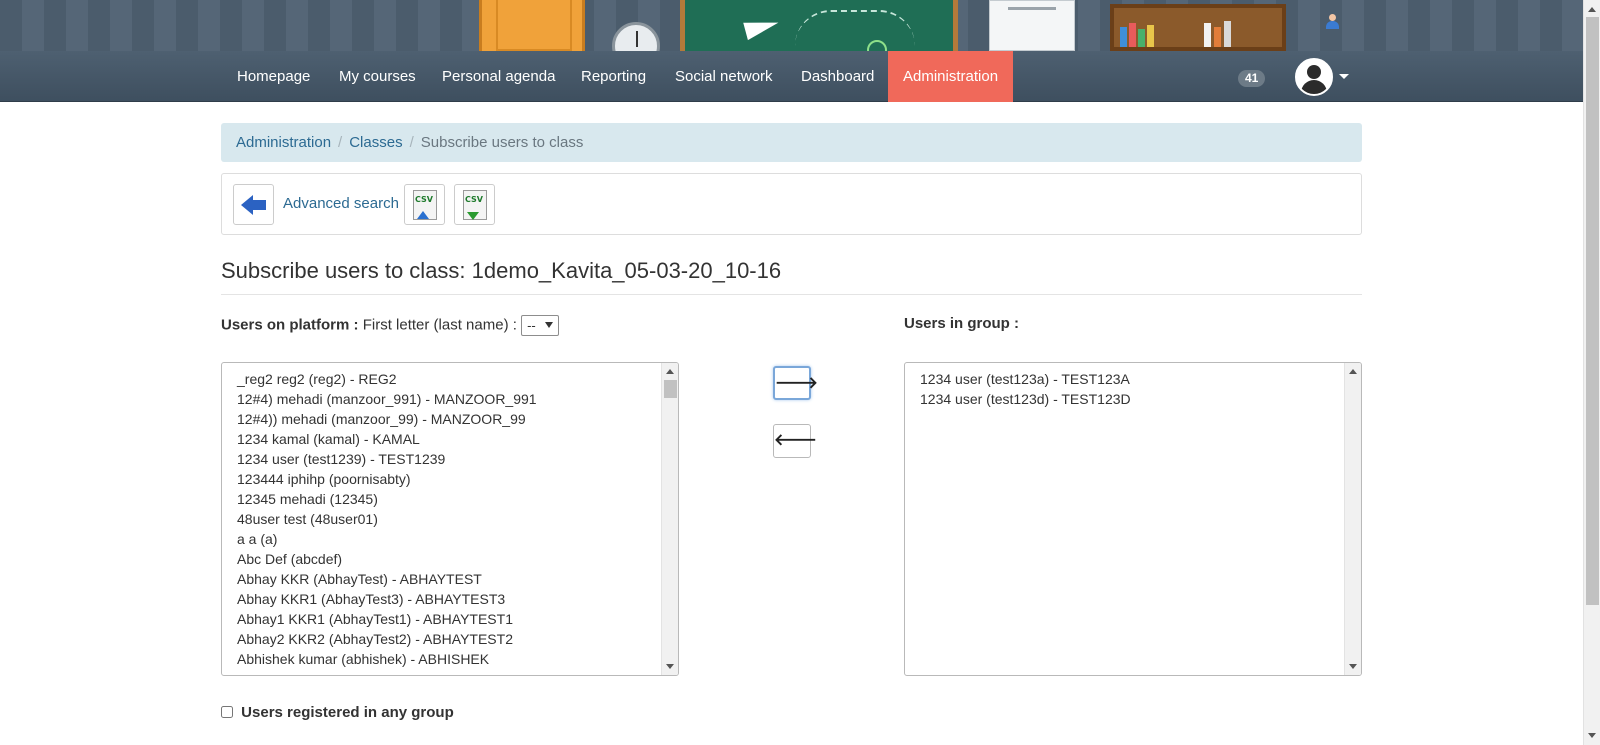 This screenshot has height=745, width=1600. Describe the element at coordinates (375, 142) in the screenshot. I see `breadcrumb-classes: Classes` at that location.